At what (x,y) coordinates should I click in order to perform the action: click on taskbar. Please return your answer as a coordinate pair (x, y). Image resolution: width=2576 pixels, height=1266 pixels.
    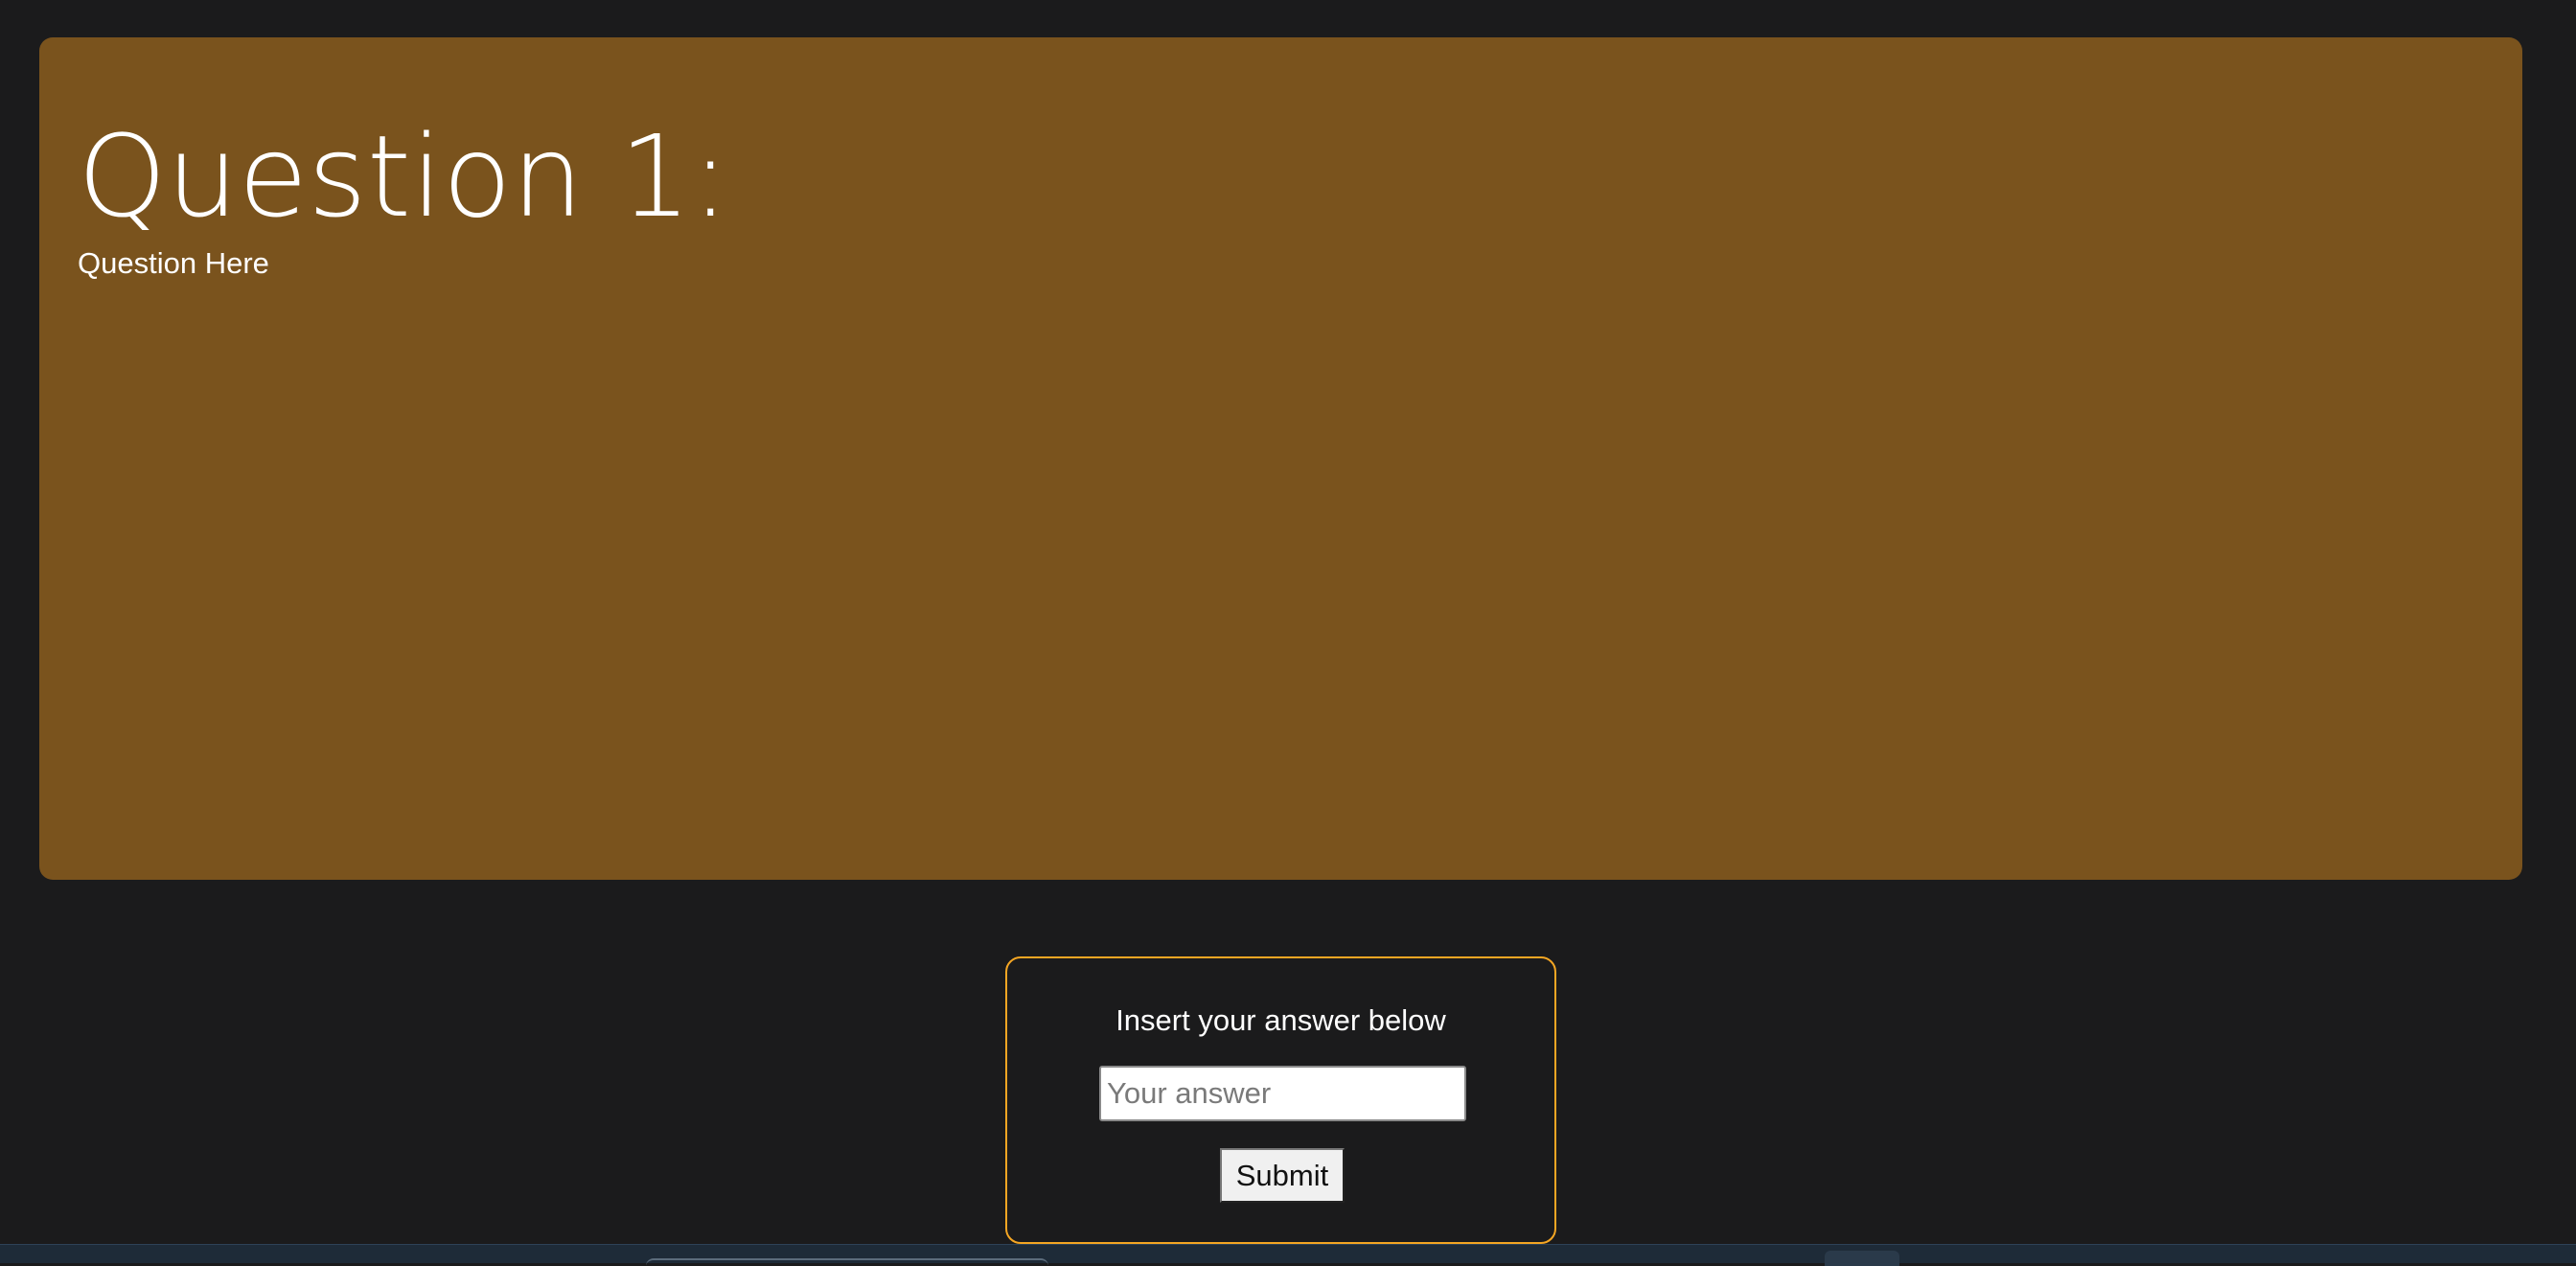
    Looking at the image, I should click on (1288, 1255).